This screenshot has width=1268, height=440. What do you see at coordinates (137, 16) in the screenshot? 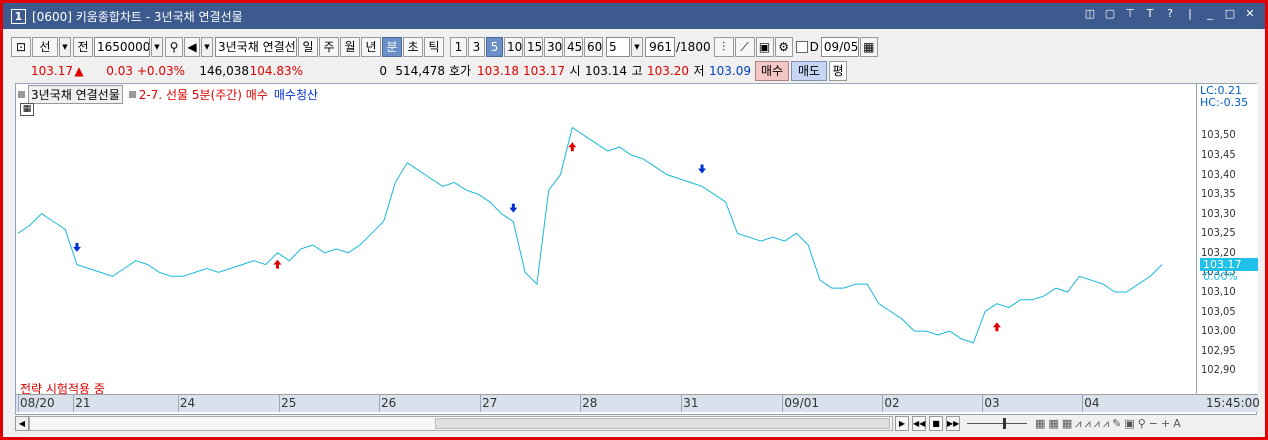
I see `window-title: [0600] 키움종합차트 - 3년국채 연결선물` at bounding box center [137, 16].